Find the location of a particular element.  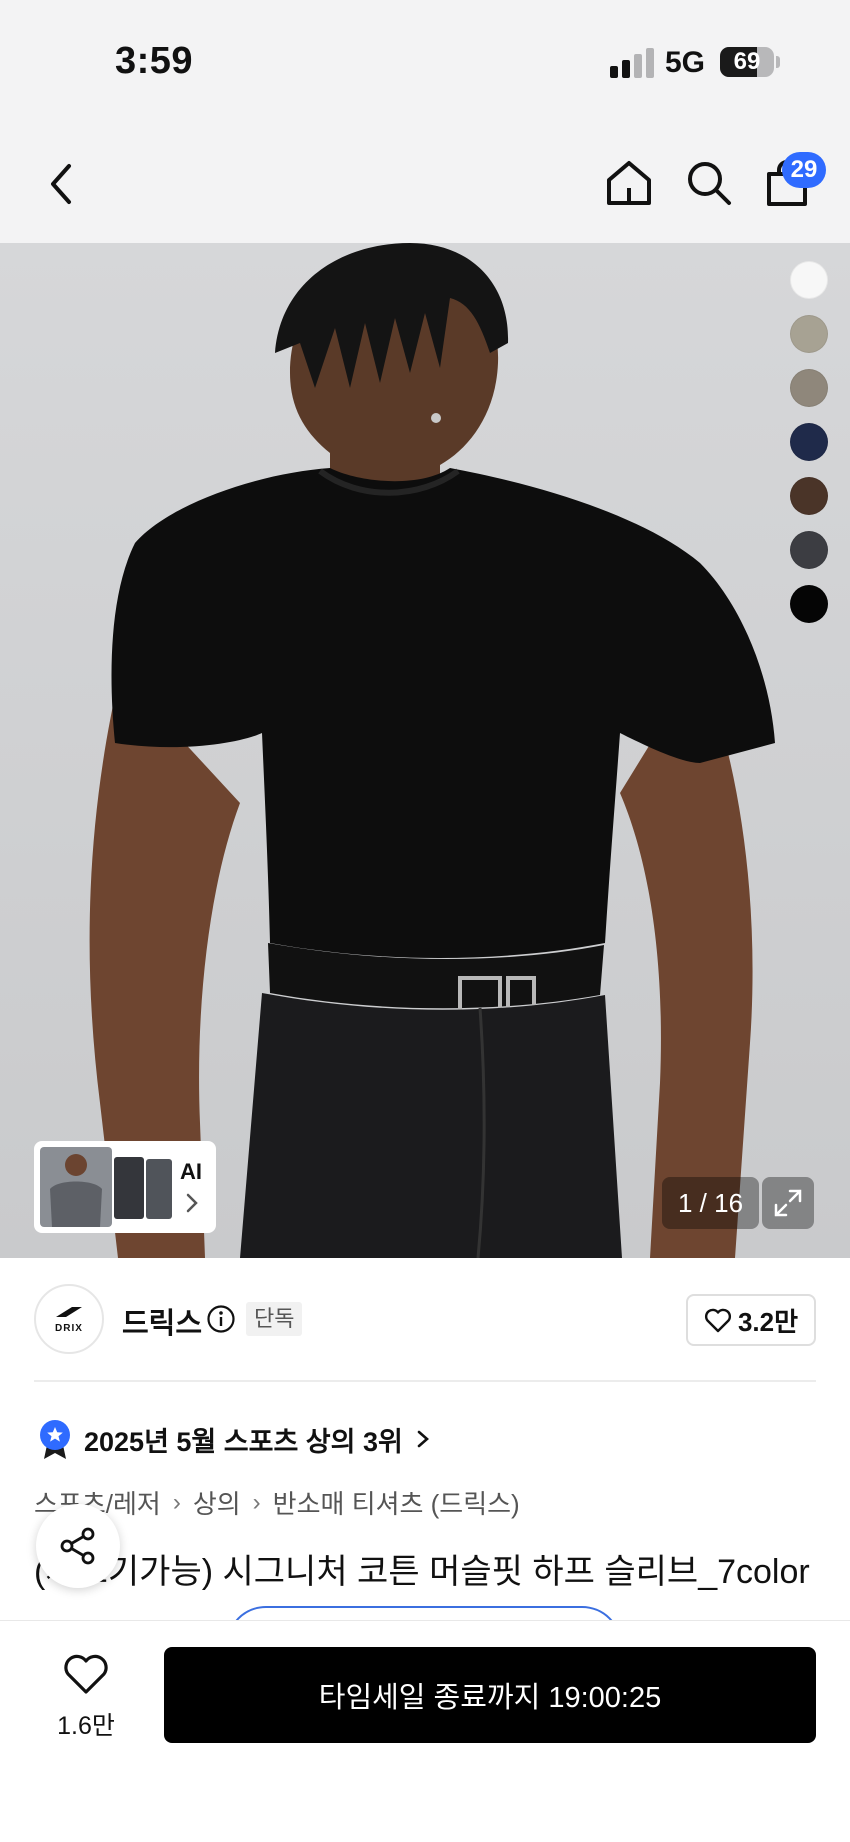

buy-button: 타임세일 종료까지 19:00:25 is located at coordinates (490, 1695).